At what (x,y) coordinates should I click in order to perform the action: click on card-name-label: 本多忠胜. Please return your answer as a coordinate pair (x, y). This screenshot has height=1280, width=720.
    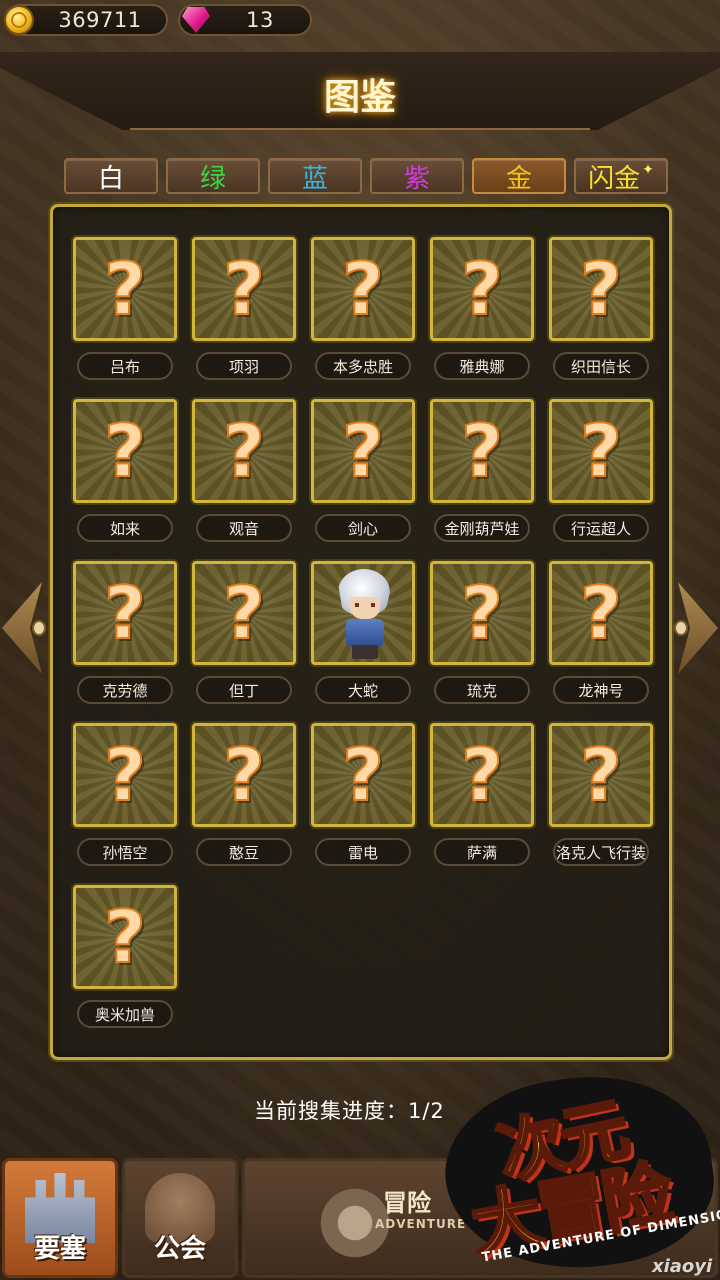
    Looking at the image, I should click on (363, 366).